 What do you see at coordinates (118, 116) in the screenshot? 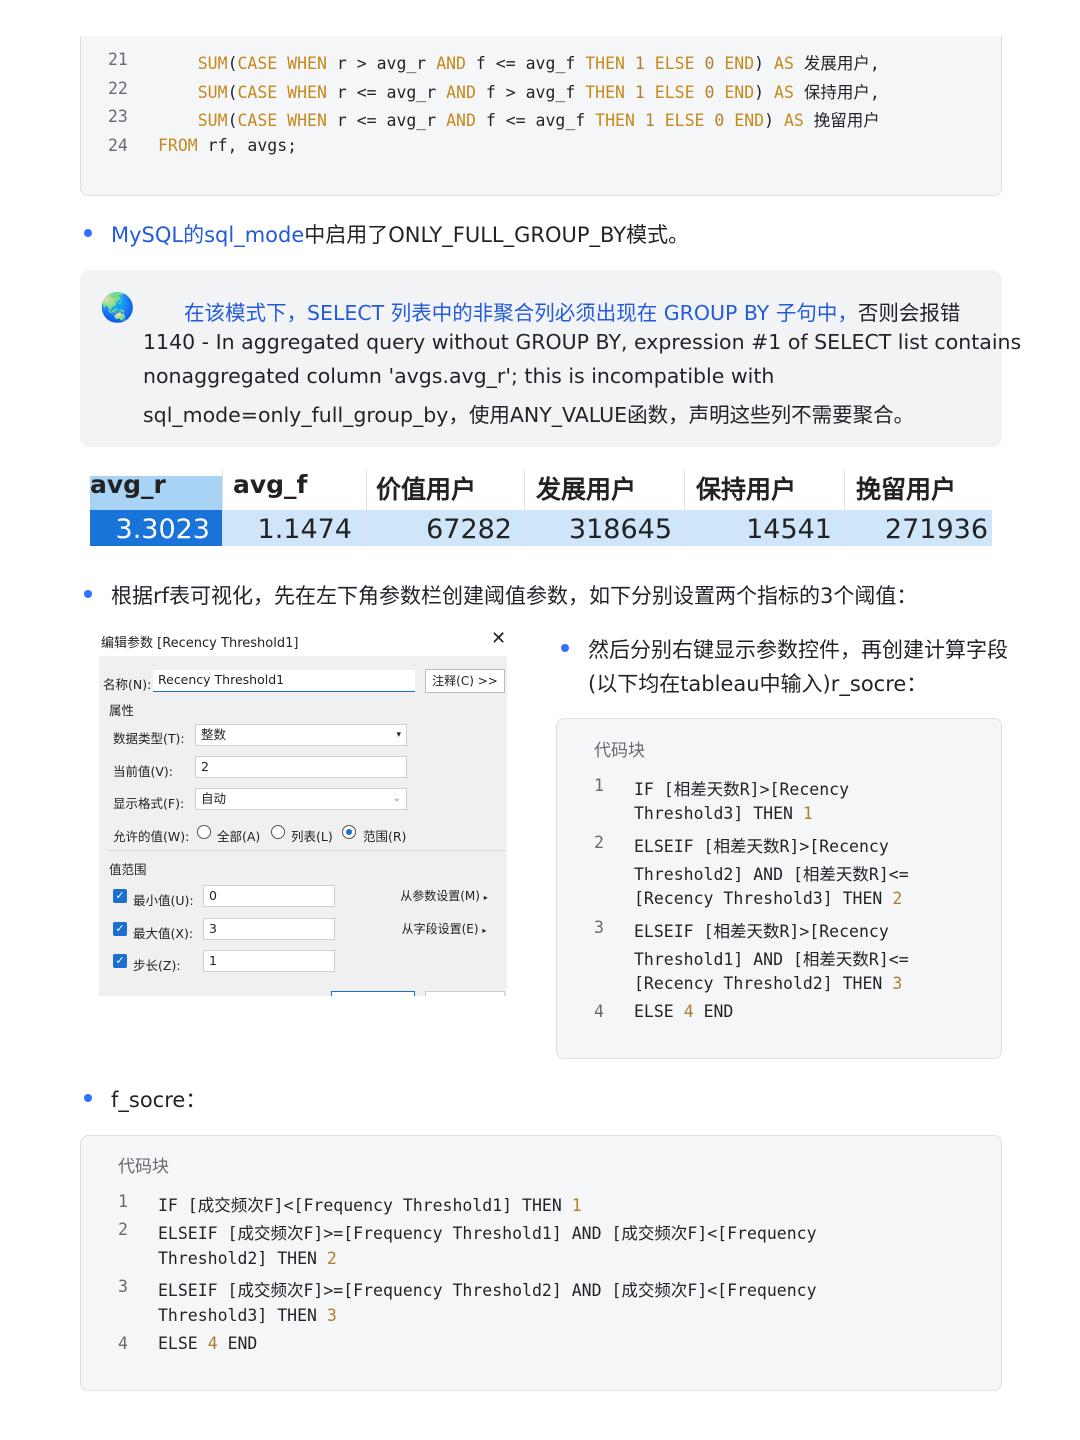
I see `line-number: 23` at bounding box center [118, 116].